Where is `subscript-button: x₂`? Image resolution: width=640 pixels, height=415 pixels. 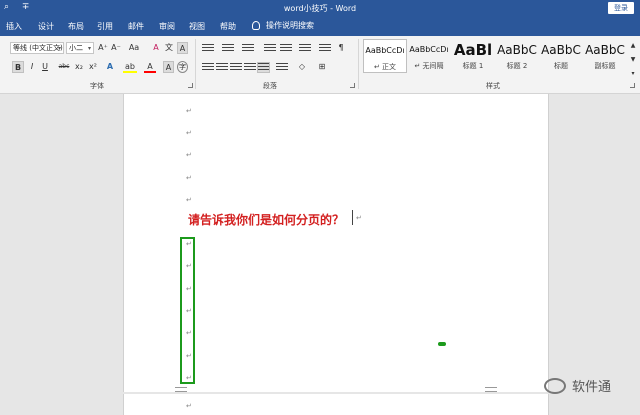
subscript-button: x₂ is located at coordinates (79, 67).